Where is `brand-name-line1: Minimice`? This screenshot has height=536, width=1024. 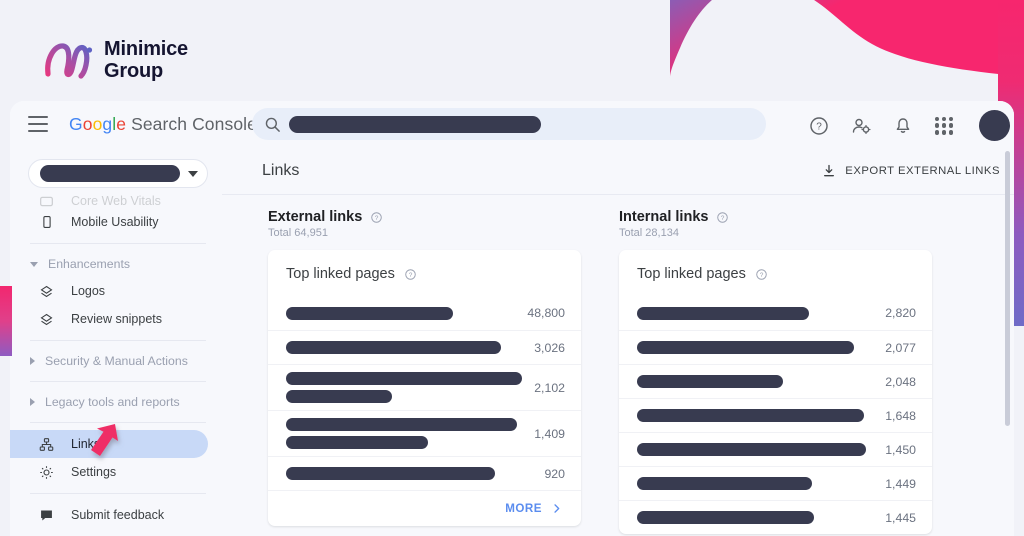
brand-name-line1: Minimice is located at coordinates (146, 49).